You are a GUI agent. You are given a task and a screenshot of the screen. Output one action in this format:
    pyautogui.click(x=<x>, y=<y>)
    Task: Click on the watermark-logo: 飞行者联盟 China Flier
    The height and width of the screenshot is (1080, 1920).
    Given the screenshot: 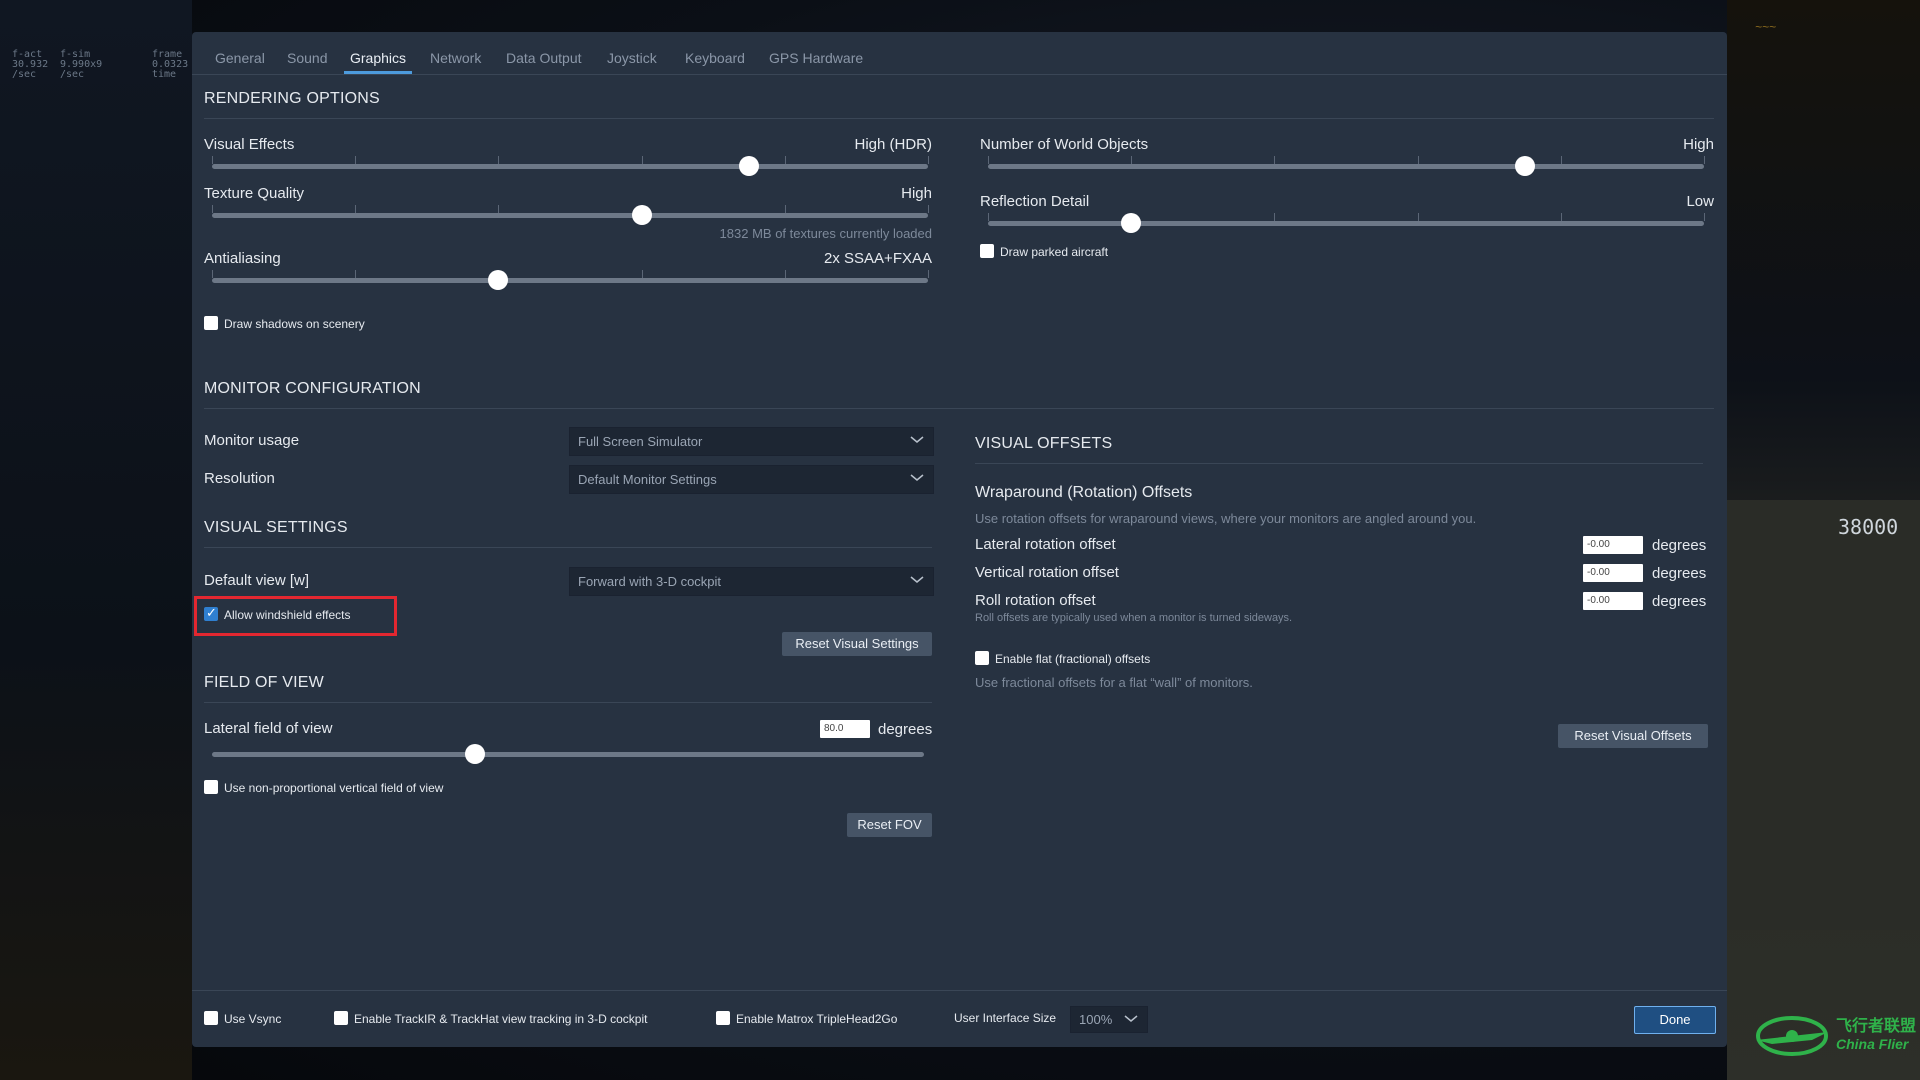 What is the action you would take?
    pyautogui.click(x=1836, y=1036)
    